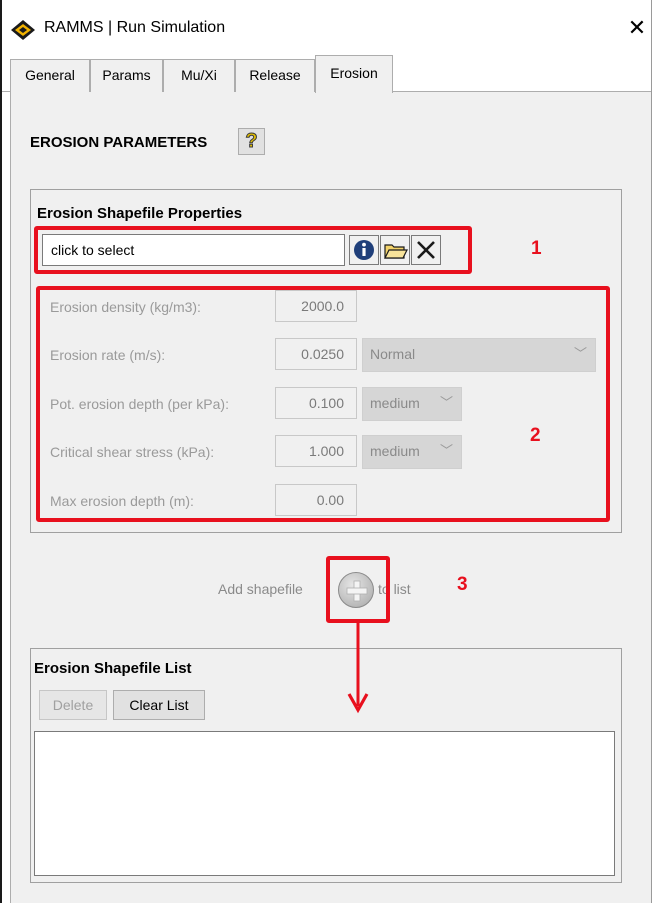  Describe the element at coordinates (135, 27) in the screenshot. I see `window-title: RAMMS | Run Simulation` at that location.